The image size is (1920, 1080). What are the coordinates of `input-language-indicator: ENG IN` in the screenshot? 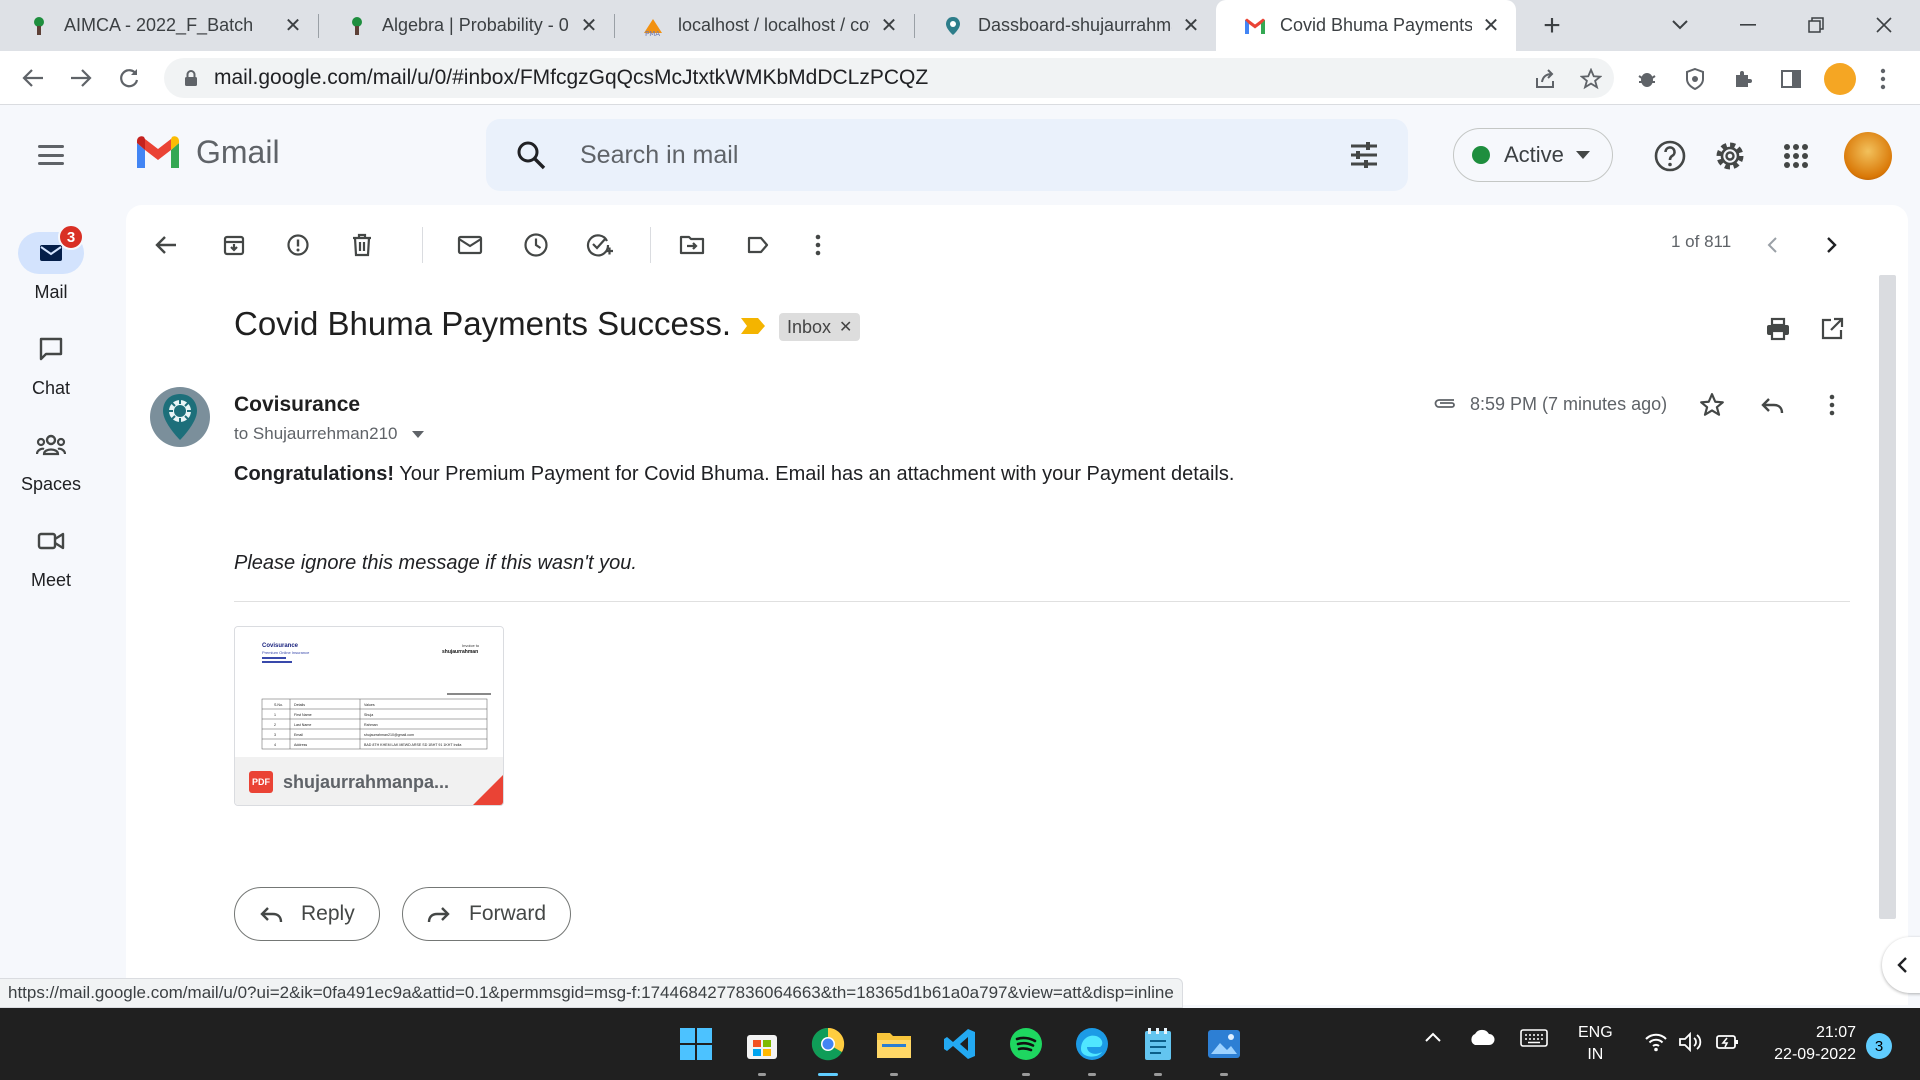 It's located at (1595, 1044).